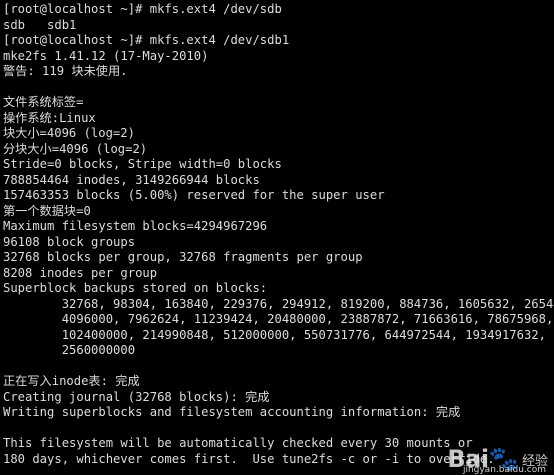 The height and width of the screenshot is (475, 554). Describe the element at coordinates (47, 210) in the screenshot. I see `terminal-line: 第一个数据块=0` at that location.